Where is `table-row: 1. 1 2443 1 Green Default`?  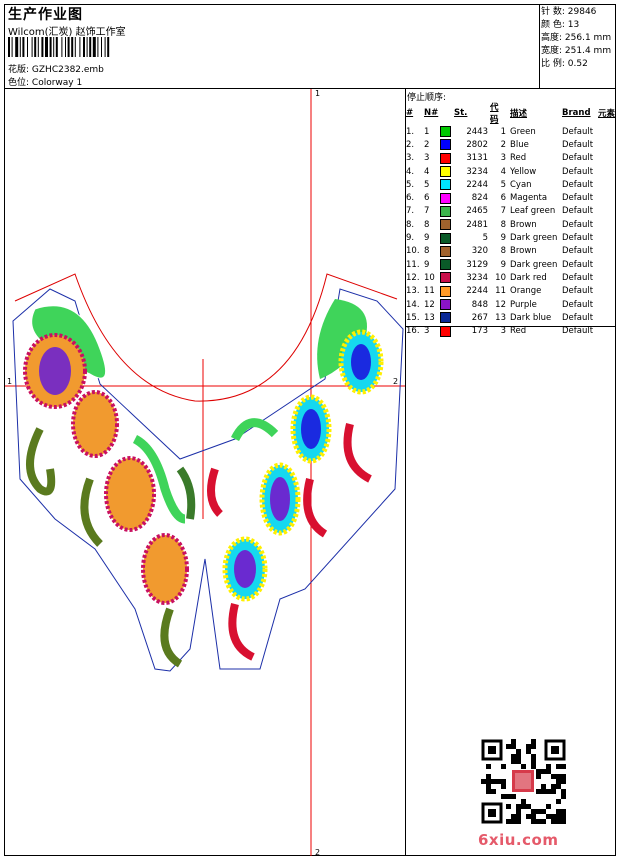 table-row: 1. 1 2443 1 Green Default is located at coordinates (510, 131).